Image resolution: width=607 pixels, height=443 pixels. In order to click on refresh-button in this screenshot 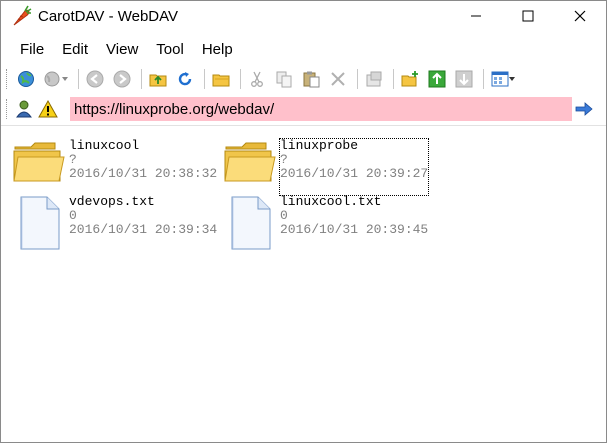, I will do `click(185, 79)`.